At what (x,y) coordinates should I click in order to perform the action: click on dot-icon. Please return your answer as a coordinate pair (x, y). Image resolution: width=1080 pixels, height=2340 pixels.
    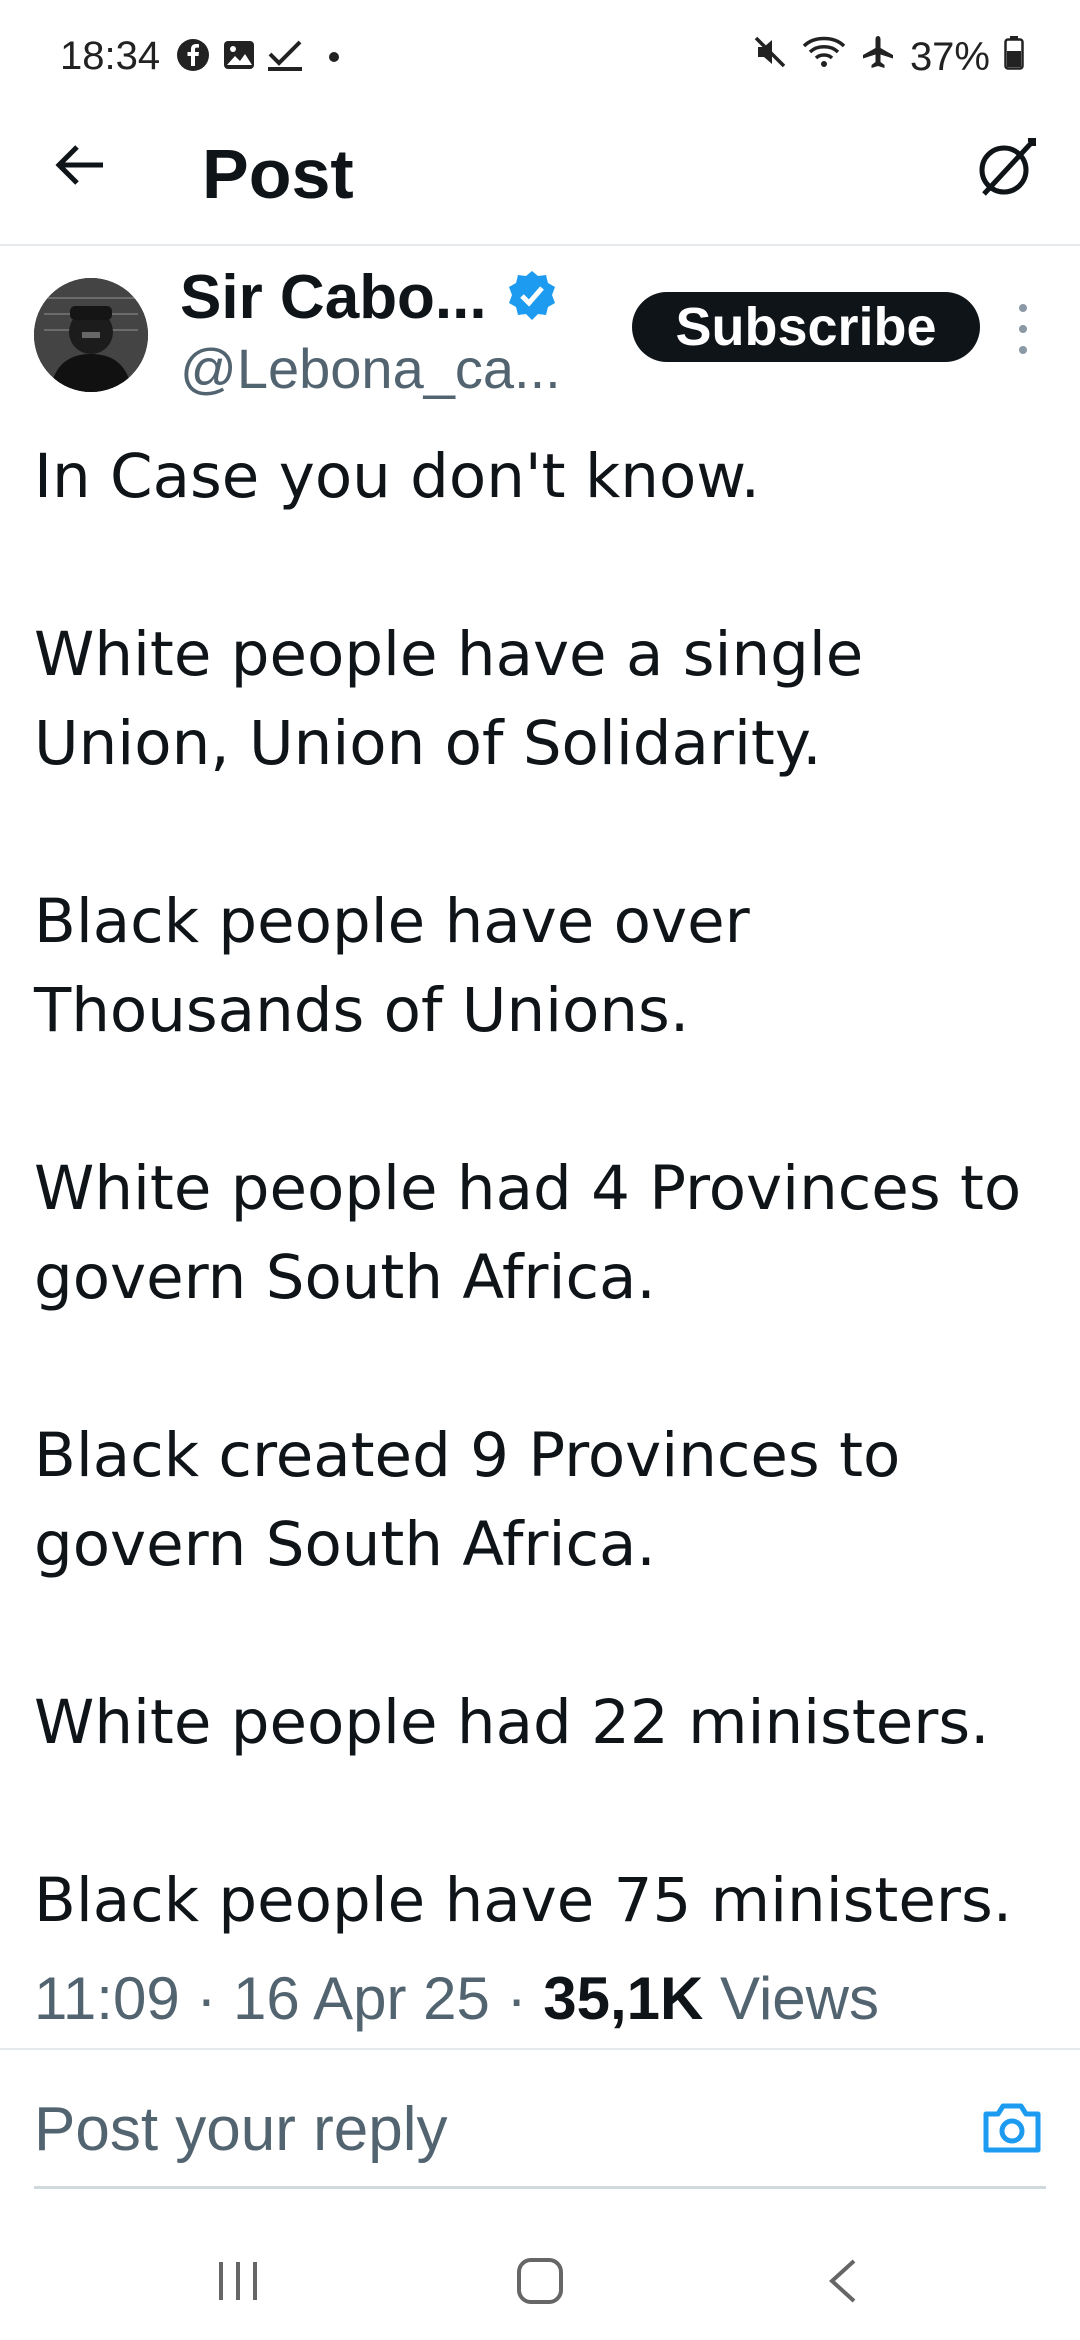
    Looking at the image, I should click on (334, 59).